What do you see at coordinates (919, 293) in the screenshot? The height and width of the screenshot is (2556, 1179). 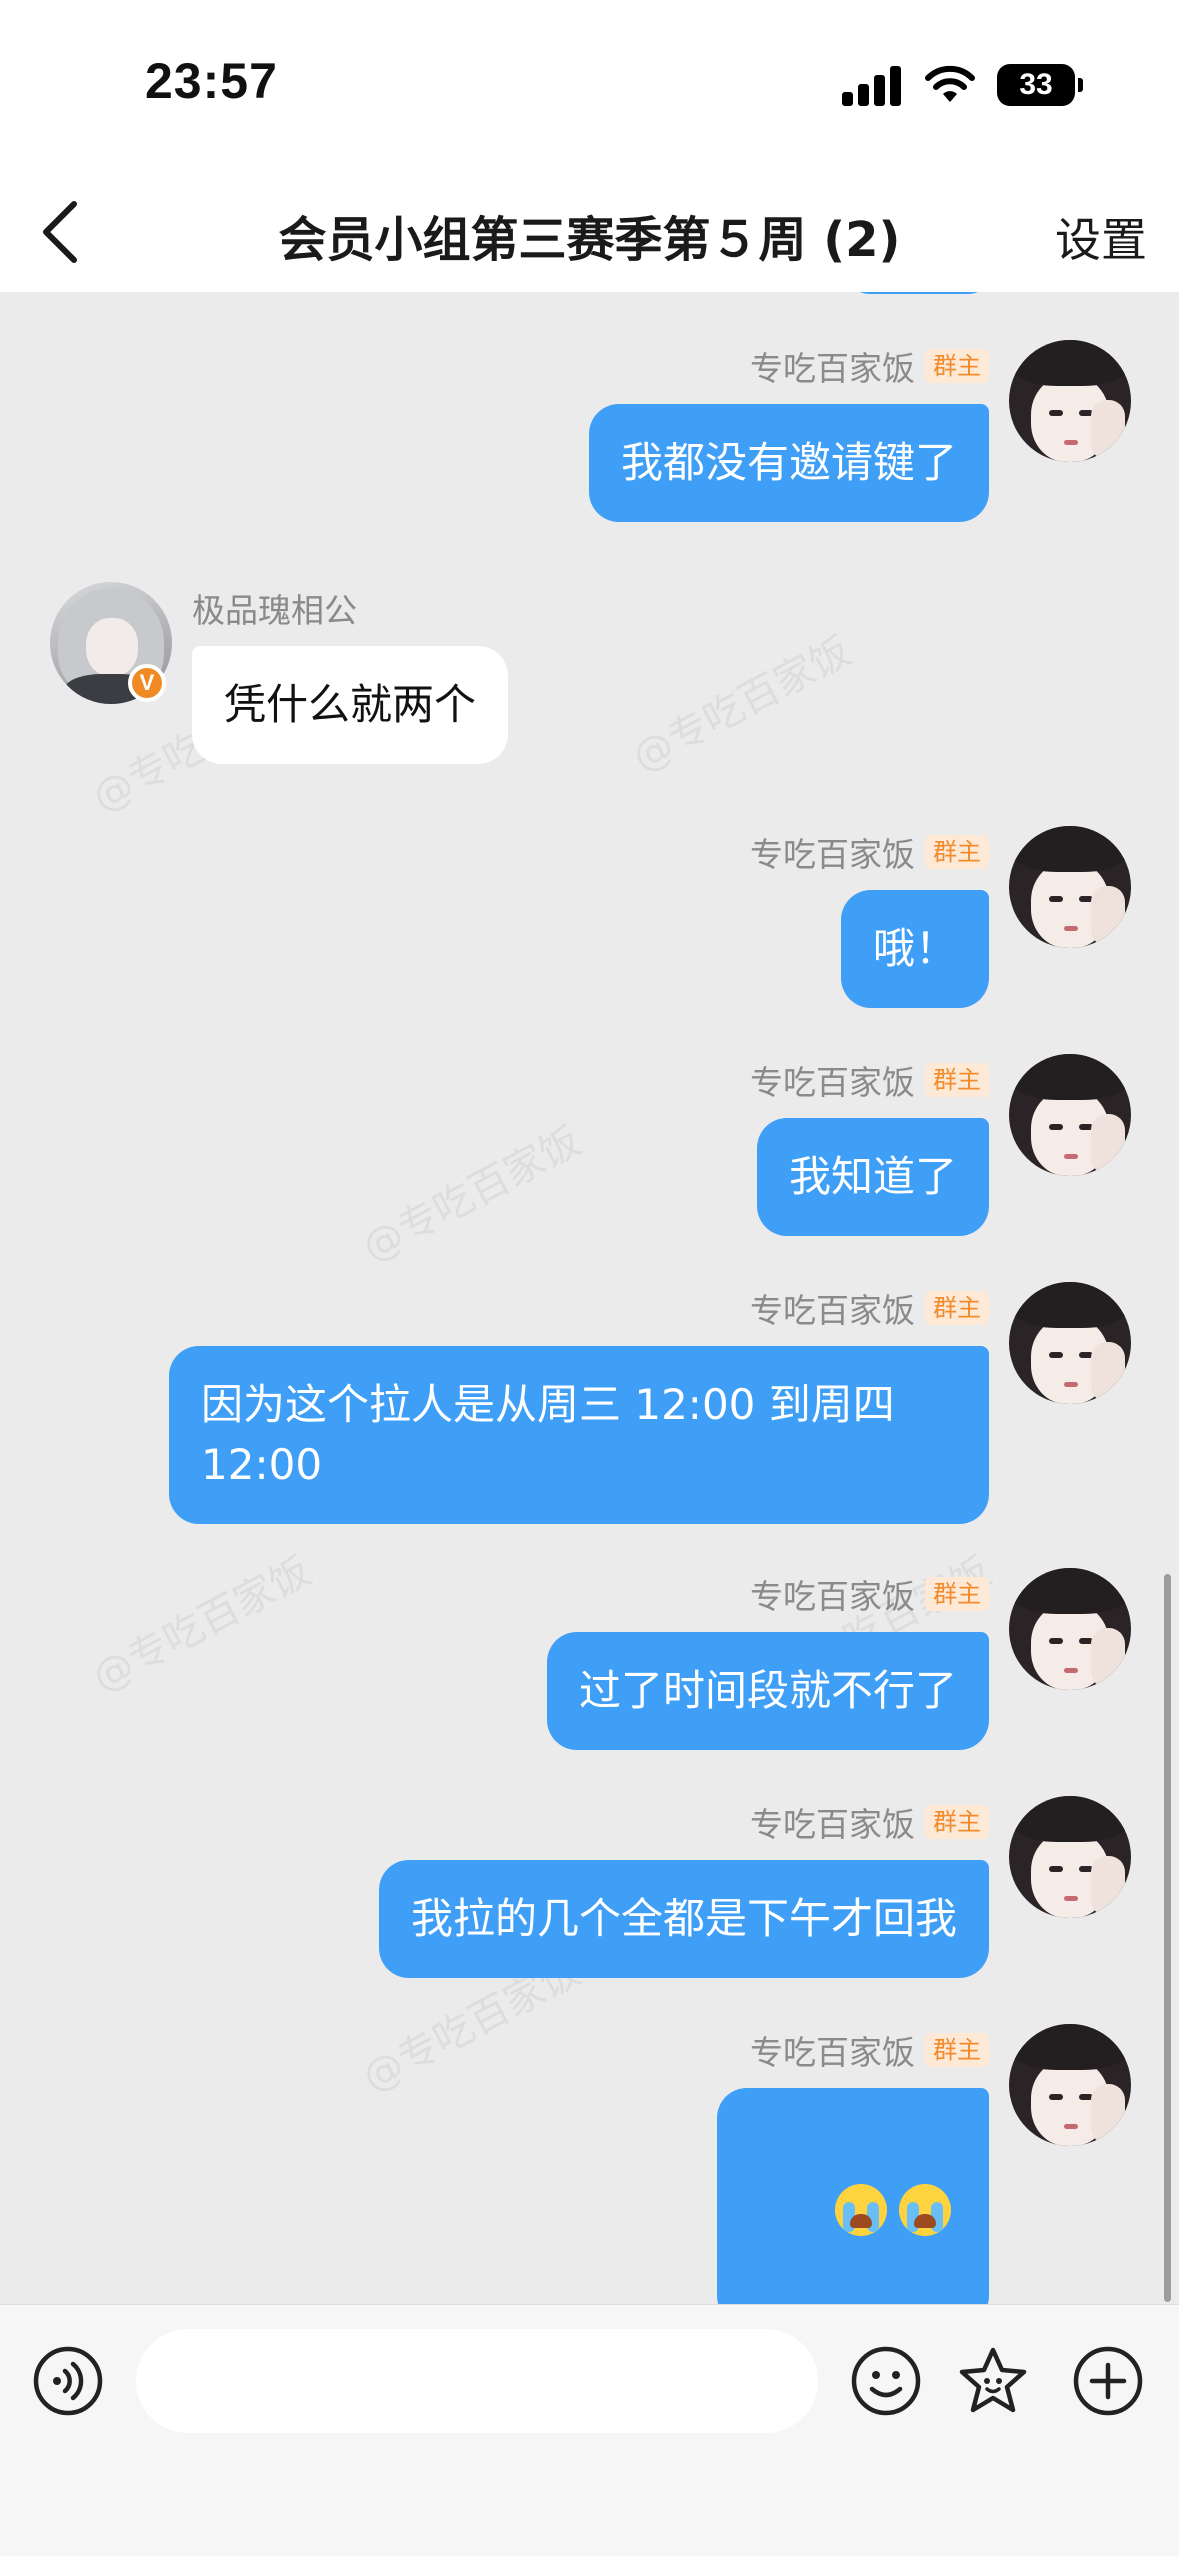 I see `previous-message-bubble` at bounding box center [919, 293].